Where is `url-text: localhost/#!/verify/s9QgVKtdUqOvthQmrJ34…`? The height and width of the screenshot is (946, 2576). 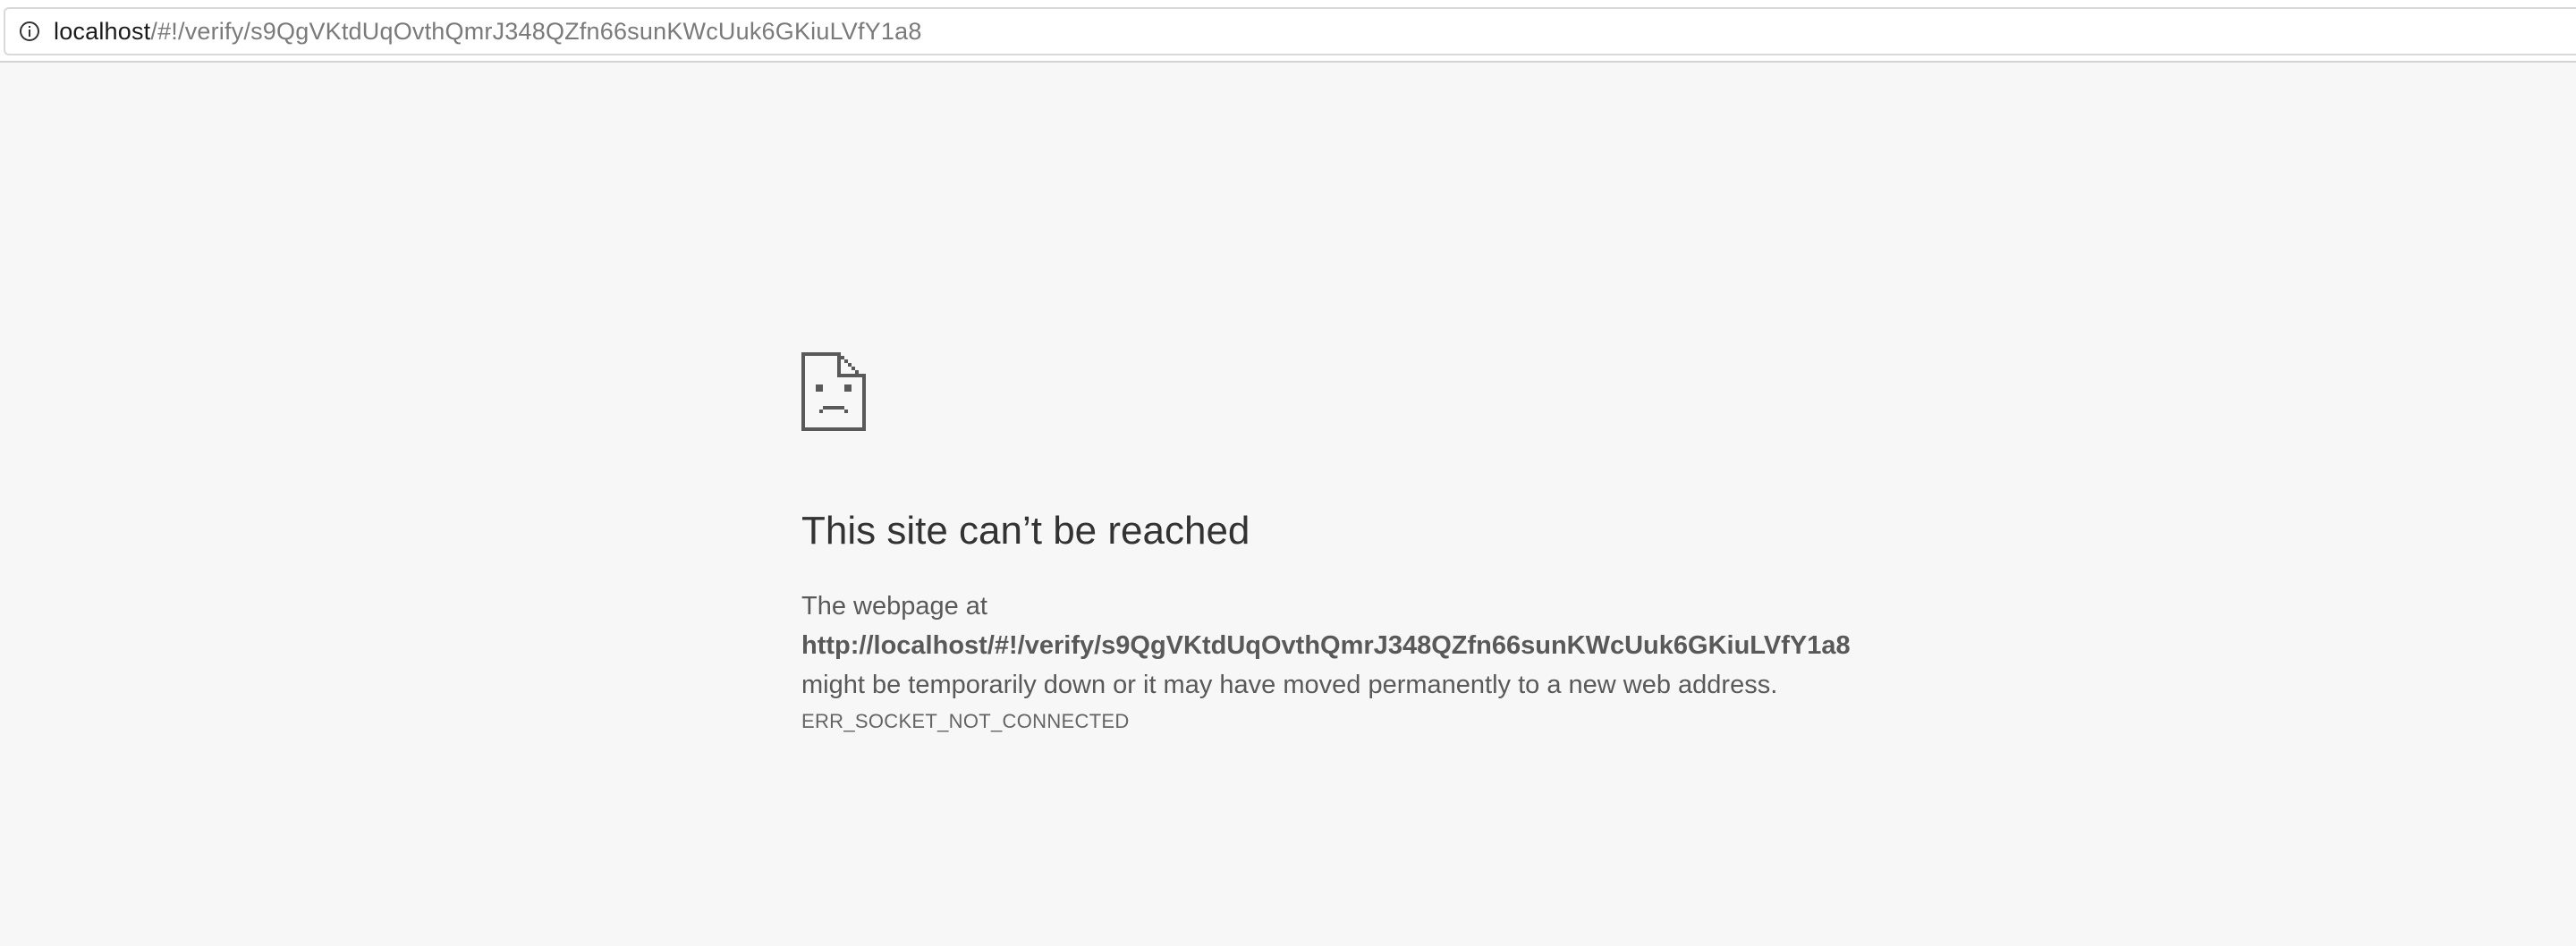 url-text: localhost/#!/verify/s9QgVKtdUqOvthQmrJ34… is located at coordinates (488, 32).